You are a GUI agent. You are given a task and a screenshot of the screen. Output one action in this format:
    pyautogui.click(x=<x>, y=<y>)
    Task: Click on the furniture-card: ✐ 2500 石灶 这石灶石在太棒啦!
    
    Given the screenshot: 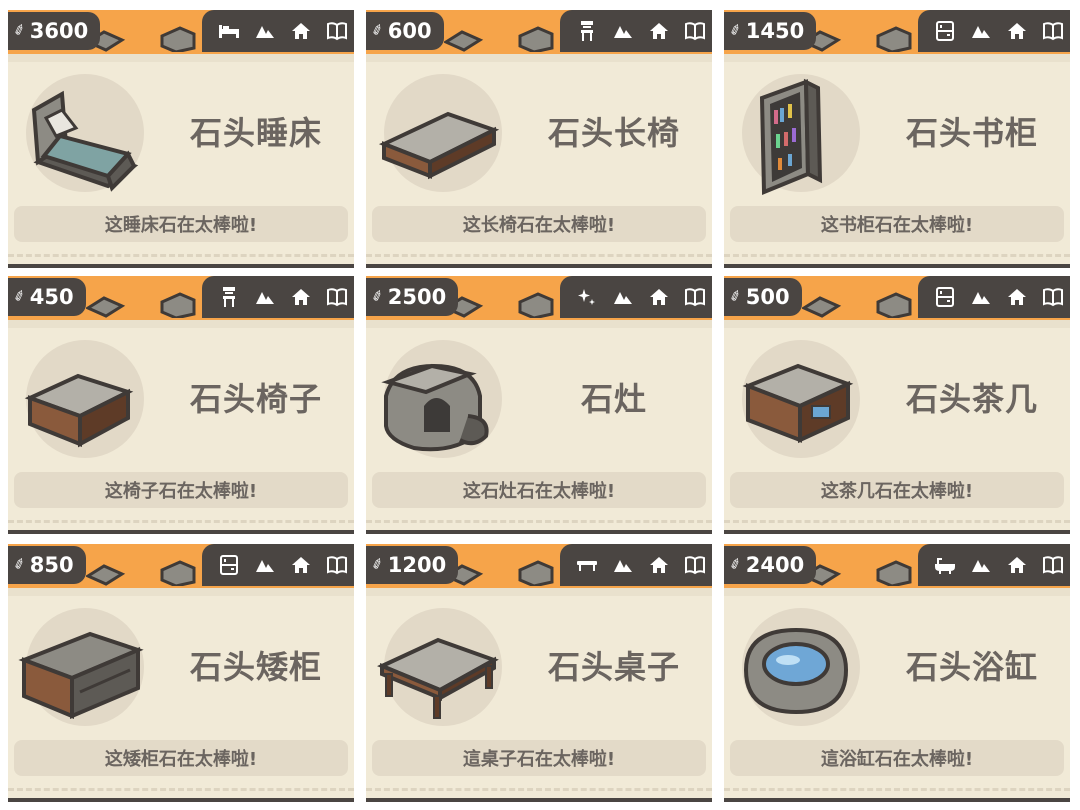 What is the action you would take?
    pyautogui.click(x=539, y=405)
    